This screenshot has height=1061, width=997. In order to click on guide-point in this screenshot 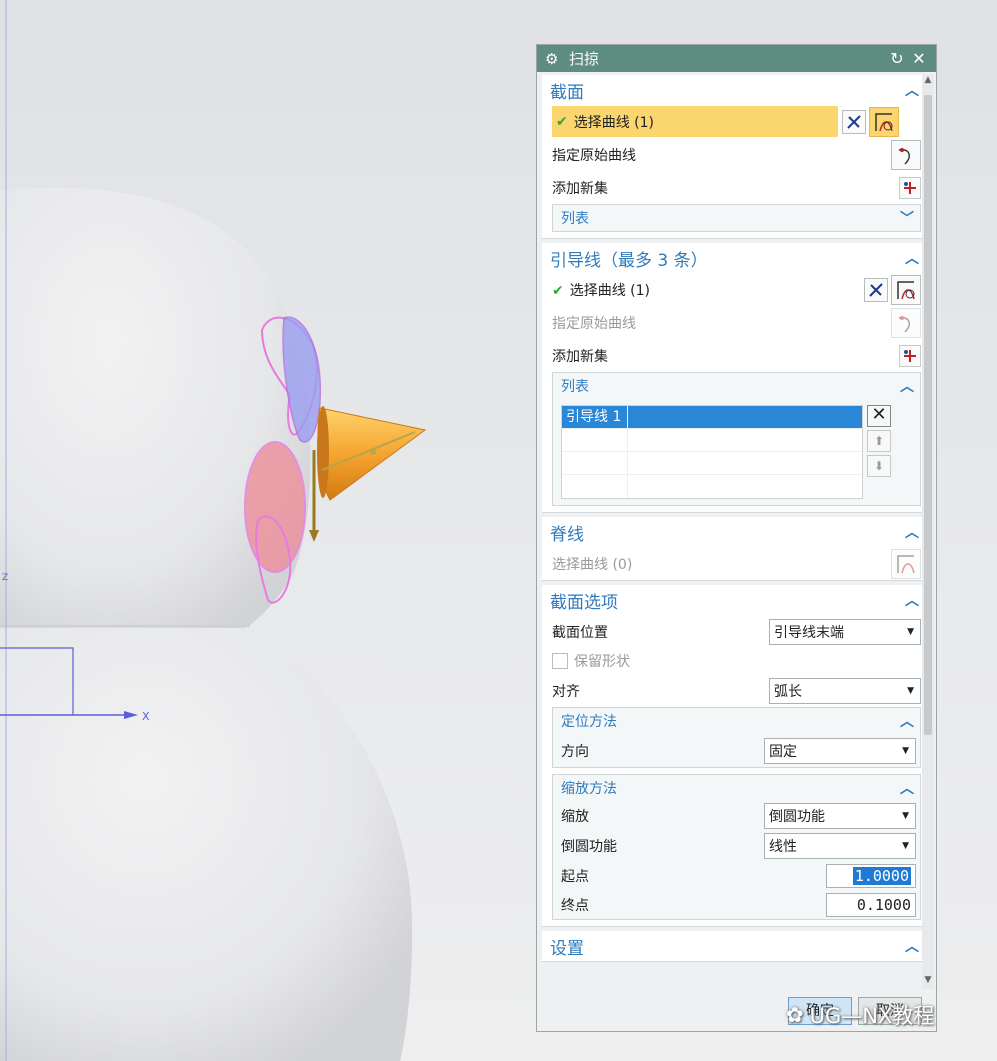, I will do `click(373, 452)`.